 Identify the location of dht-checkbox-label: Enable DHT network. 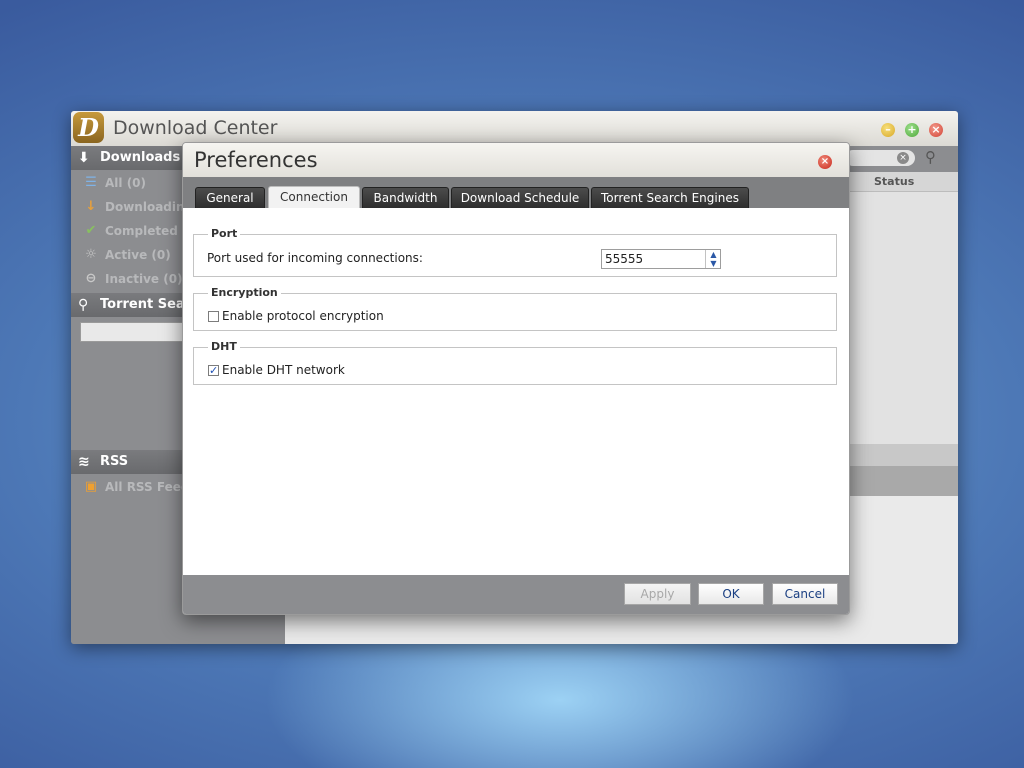
(283, 370).